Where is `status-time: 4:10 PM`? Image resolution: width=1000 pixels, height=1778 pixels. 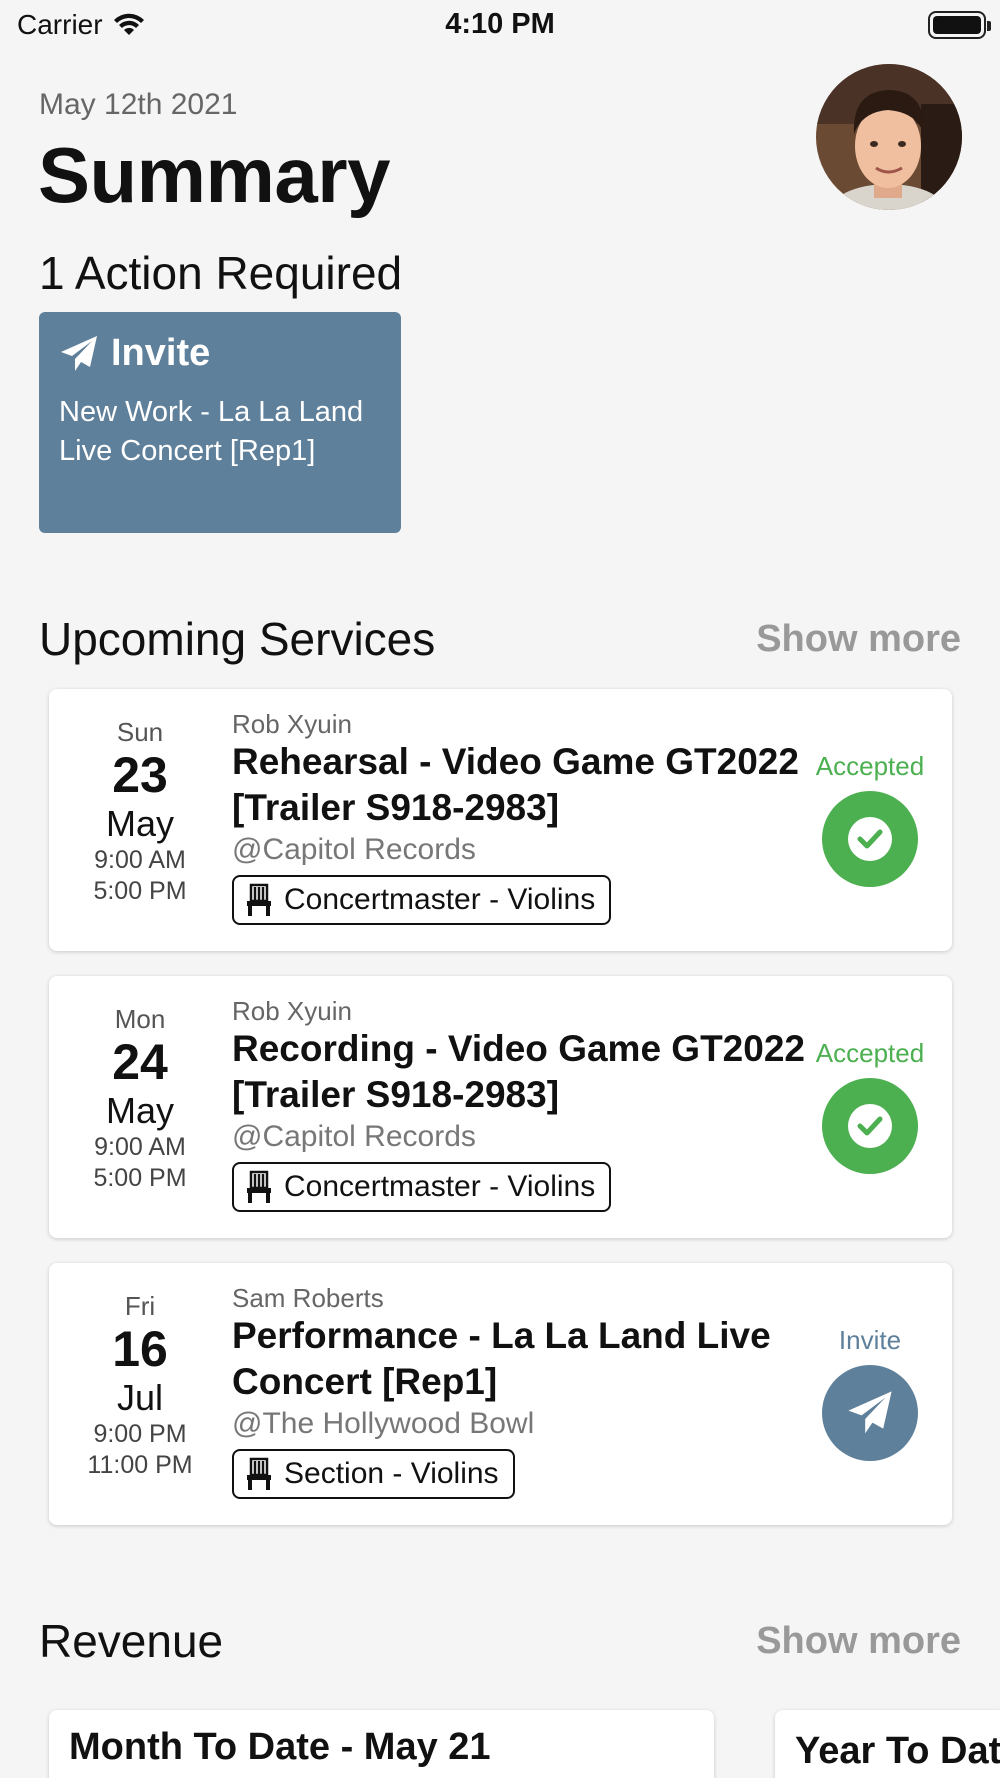
status-time: 4:10 PM is located at coordinates (500, 24).